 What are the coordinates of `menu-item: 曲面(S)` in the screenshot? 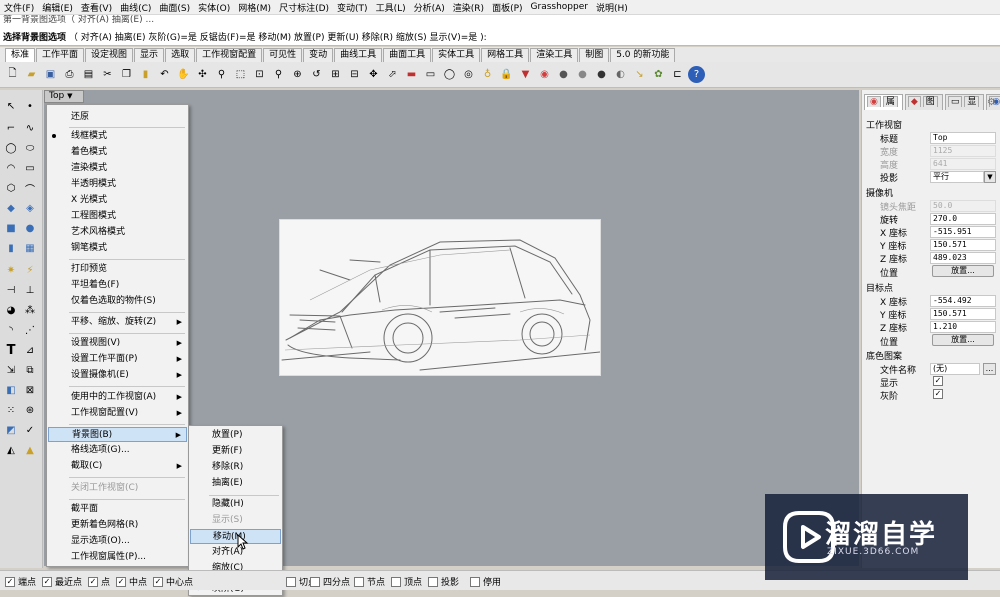 It's located at (174, 7).